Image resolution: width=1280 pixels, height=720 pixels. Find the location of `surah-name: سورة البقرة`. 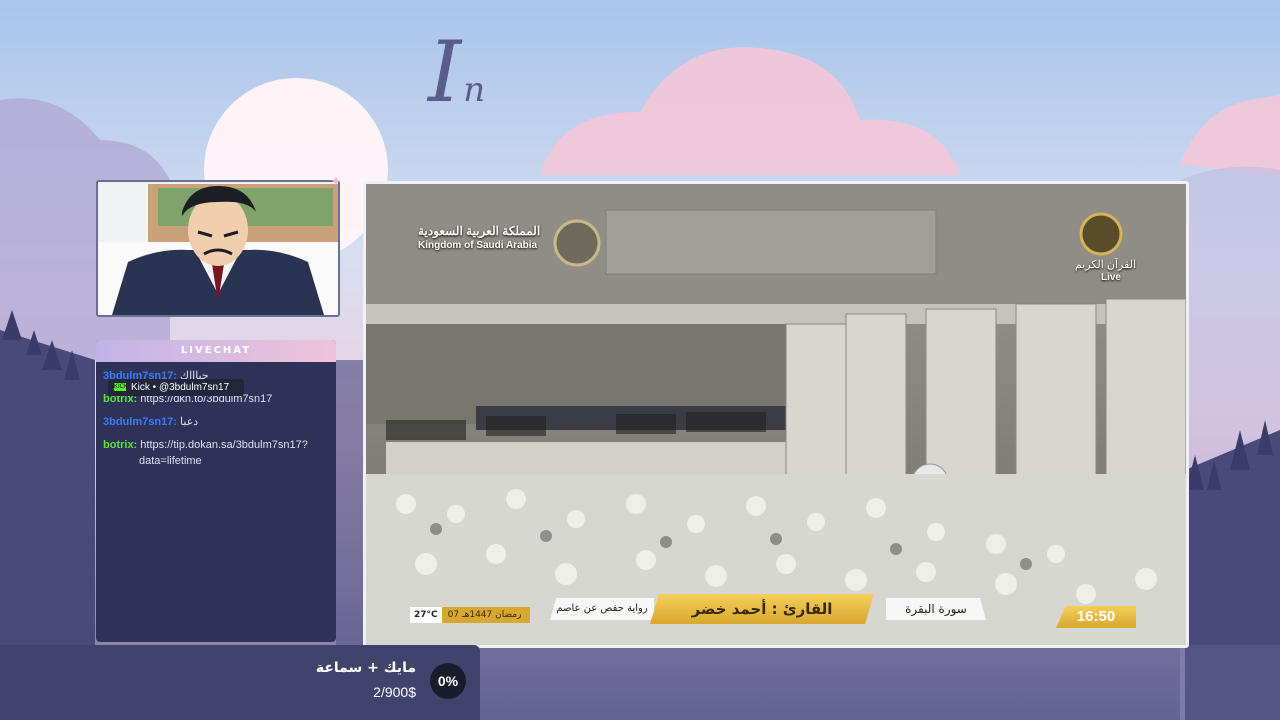

surah-name: سورة البقرة is located at coordinates (936, 609).